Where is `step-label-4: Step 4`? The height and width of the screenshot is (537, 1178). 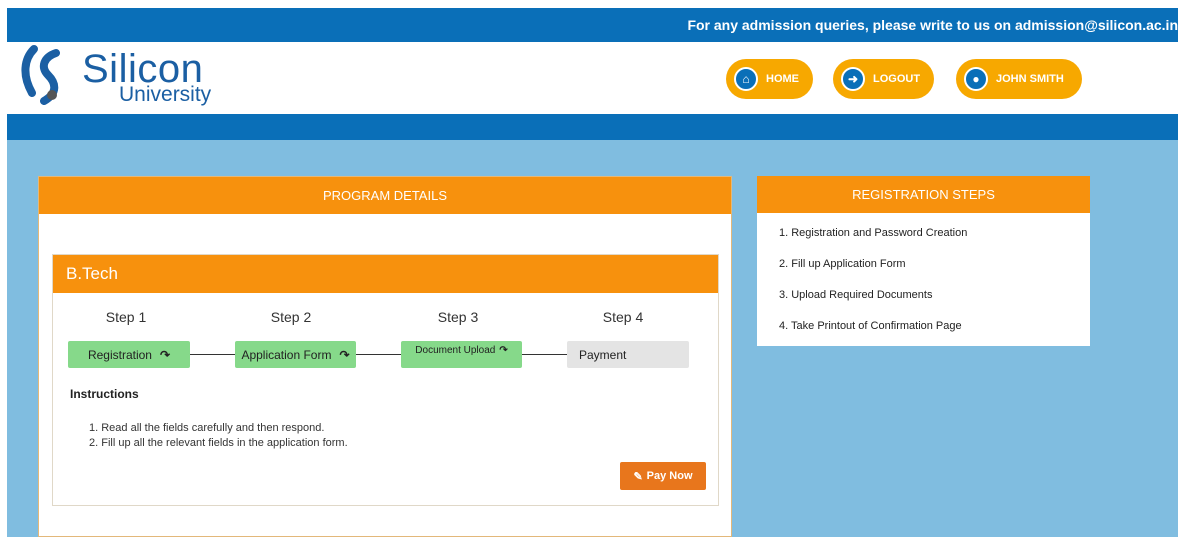
step-label-4: Step 4 is located at coordinates (623, 317).